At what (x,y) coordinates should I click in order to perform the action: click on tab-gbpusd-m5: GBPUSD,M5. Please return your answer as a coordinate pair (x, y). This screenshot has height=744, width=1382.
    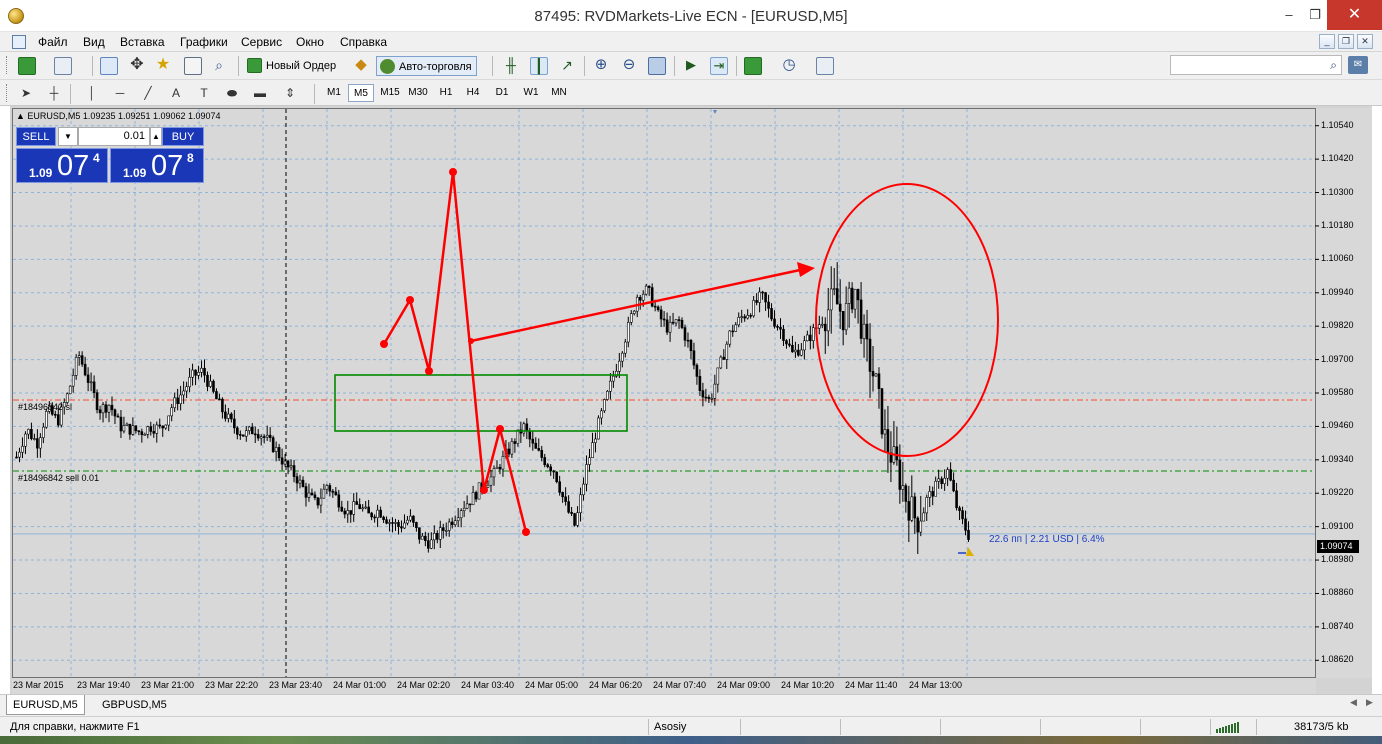
    Looking at the image, I should click on (134, 705).